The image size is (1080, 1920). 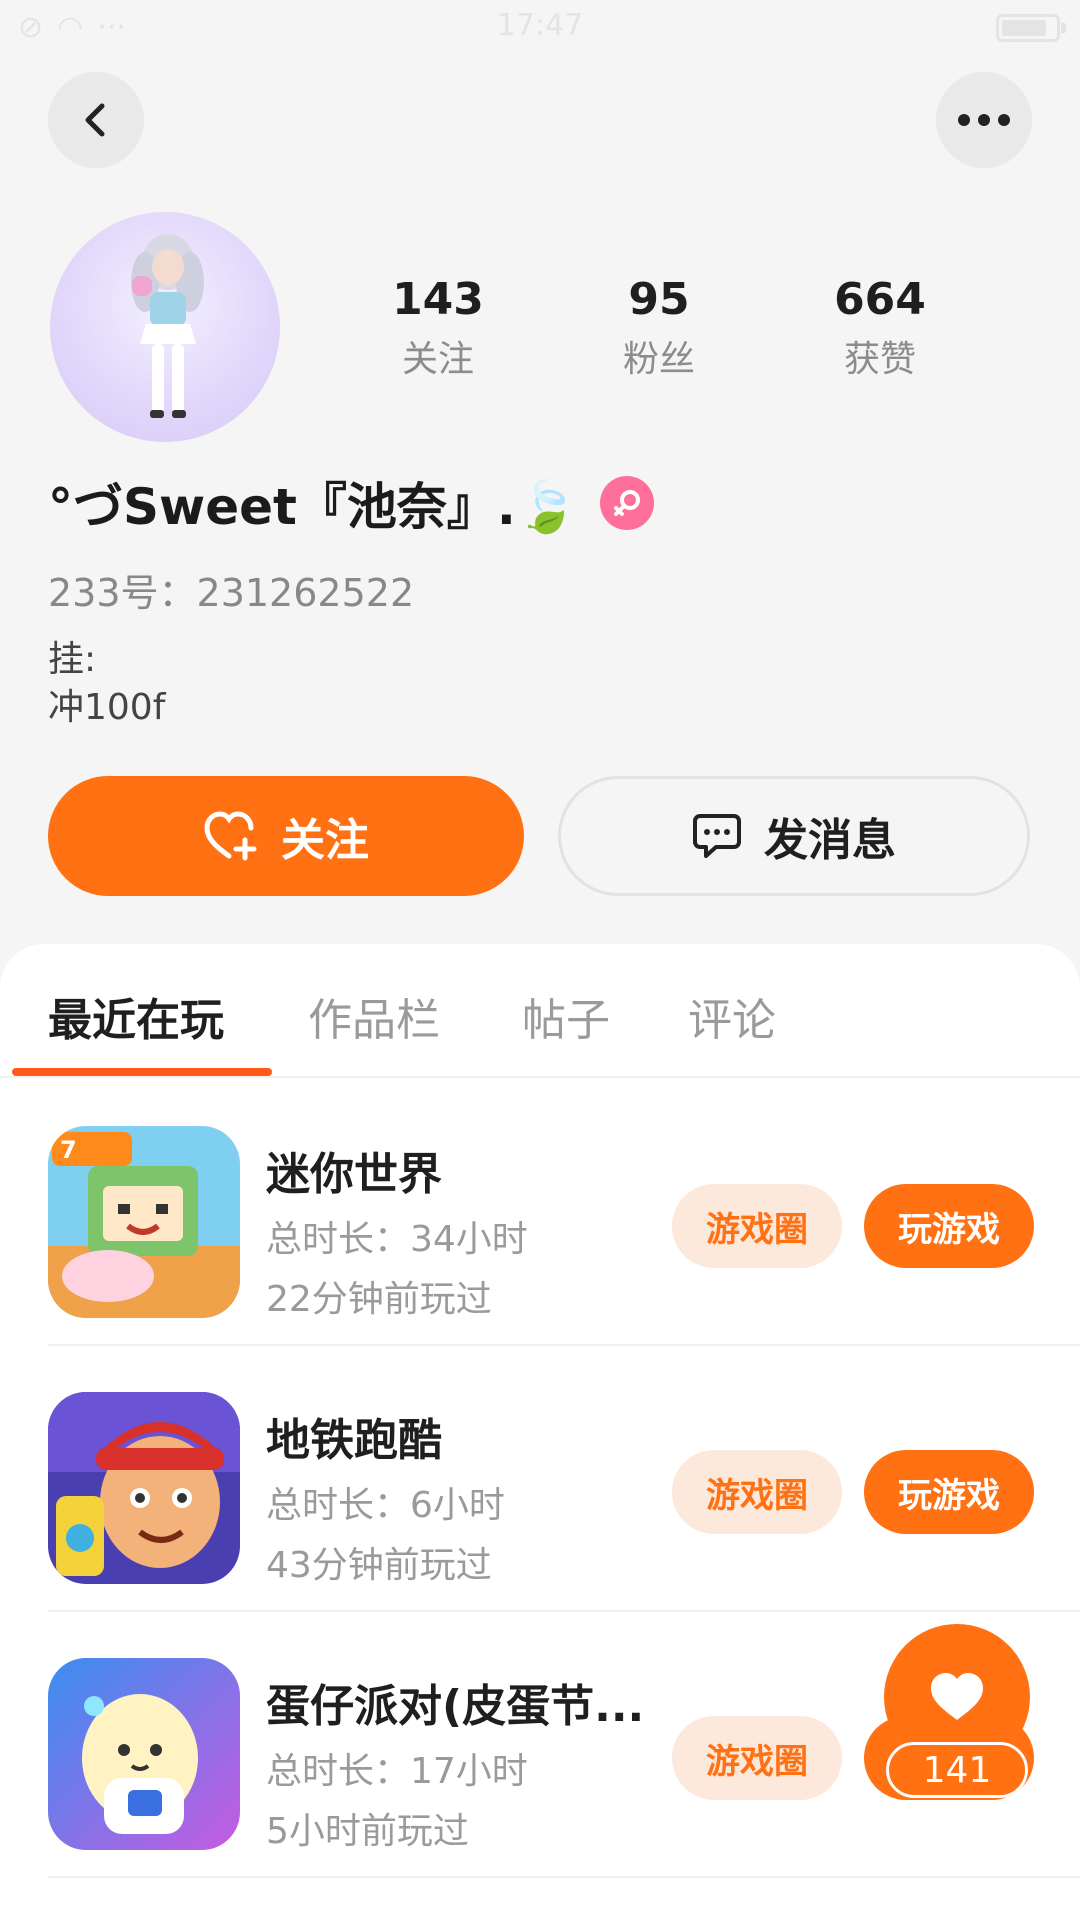 I want to click on send-message-button: 发消息, so click(x=794, y=836).